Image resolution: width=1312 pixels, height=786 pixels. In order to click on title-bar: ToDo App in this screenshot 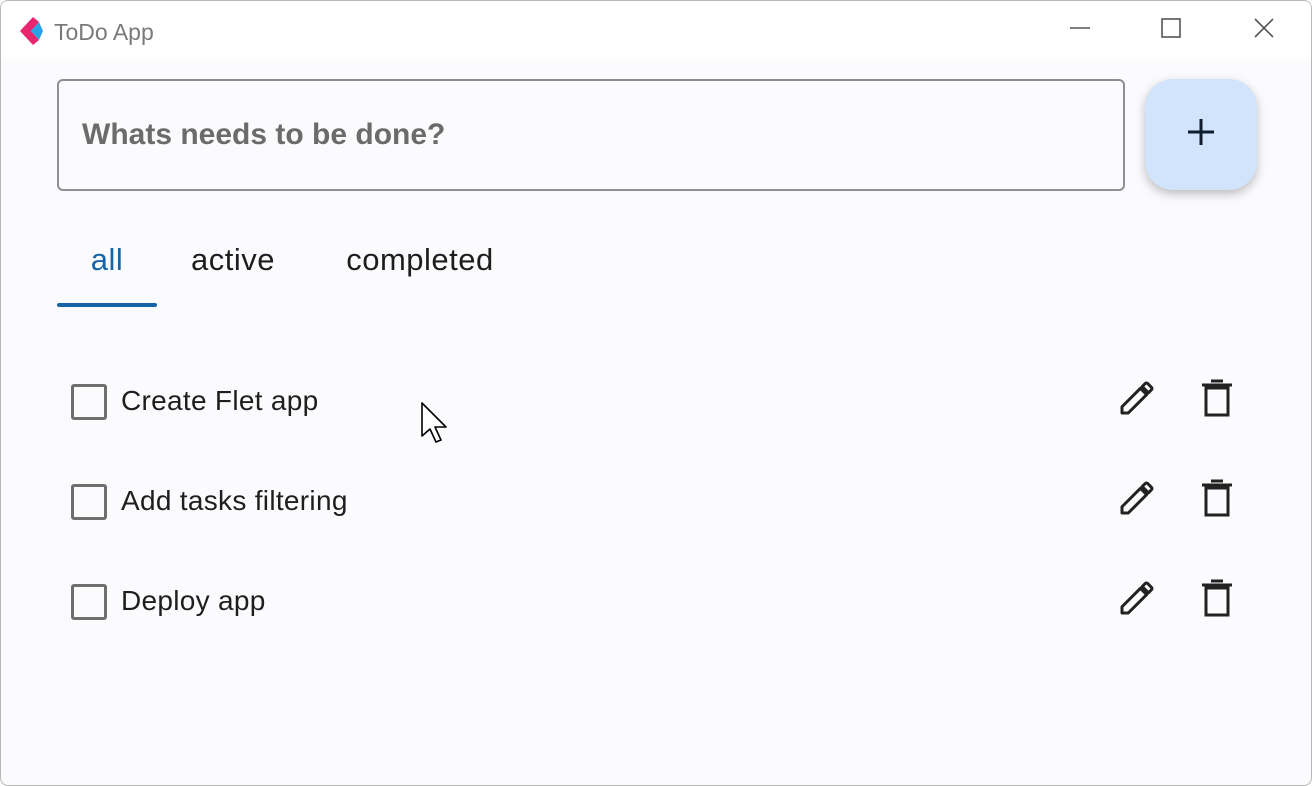, I will do `click(656, 30)`.